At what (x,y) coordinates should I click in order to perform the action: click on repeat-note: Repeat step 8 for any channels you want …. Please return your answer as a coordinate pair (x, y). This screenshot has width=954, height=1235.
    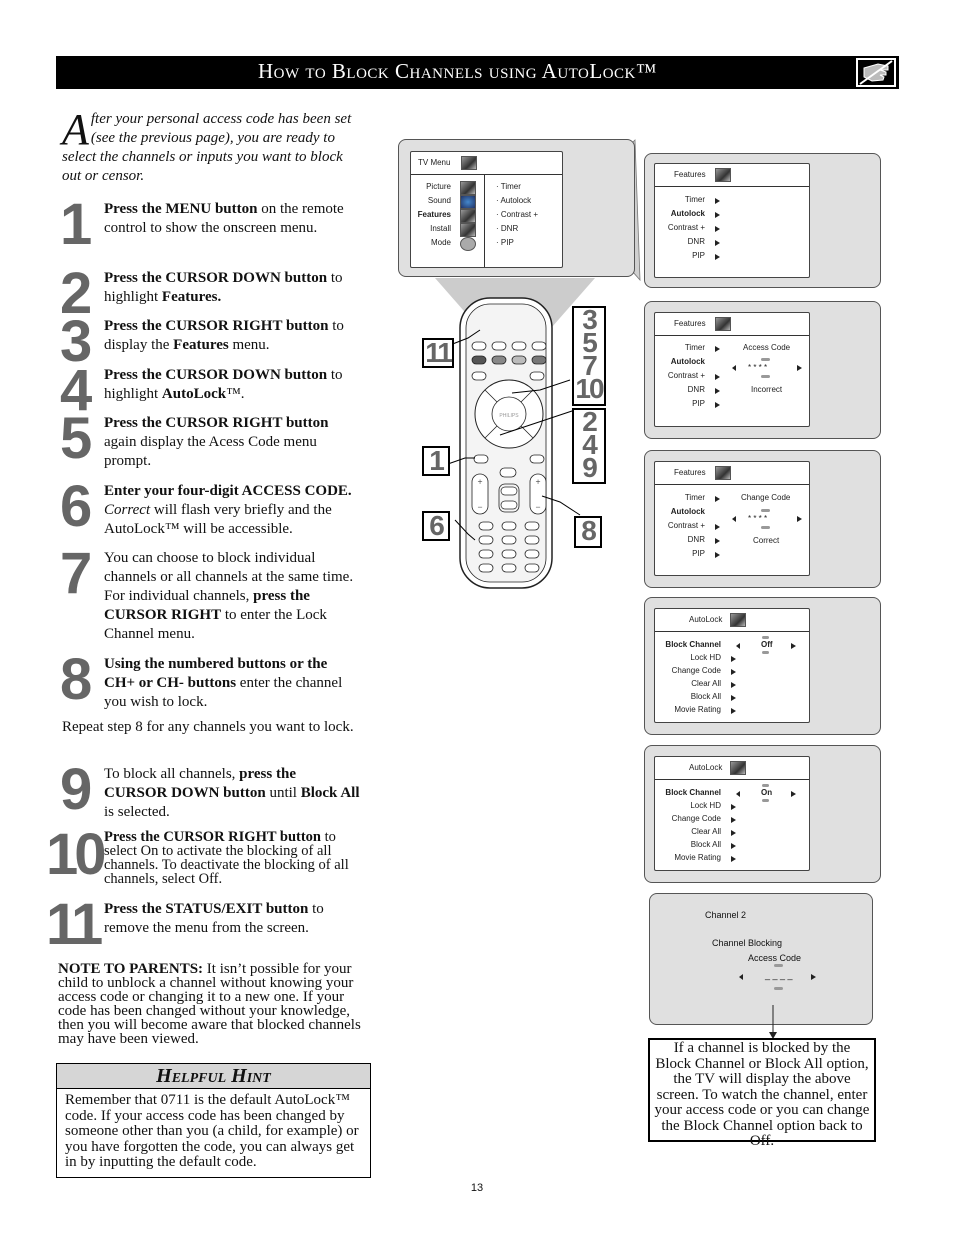
    Looking at the image, I should click on (208, 727).